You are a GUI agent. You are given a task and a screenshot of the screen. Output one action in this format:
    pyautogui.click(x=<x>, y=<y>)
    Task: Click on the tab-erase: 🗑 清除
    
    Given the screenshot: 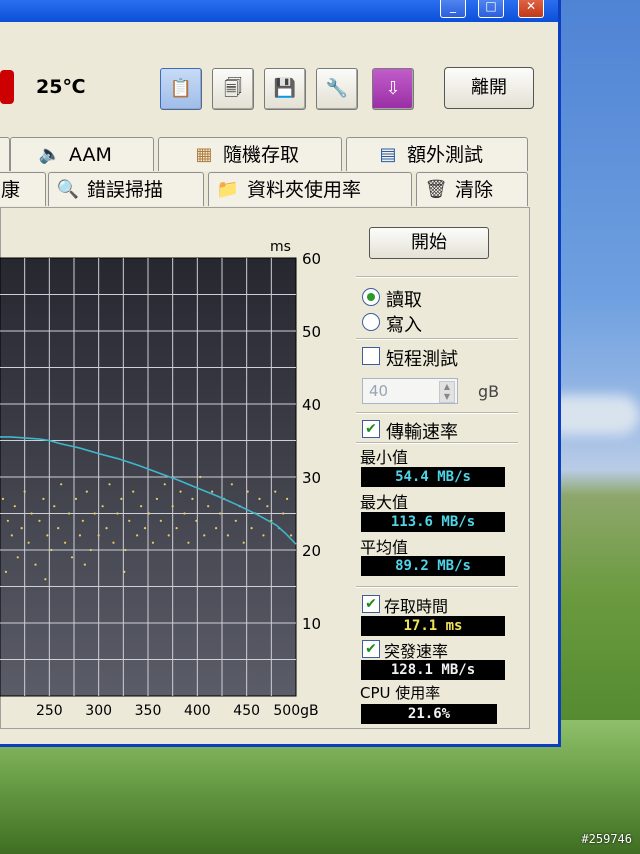 What is the action you would take?
    pyautogui.click(x=472, y=189)
    